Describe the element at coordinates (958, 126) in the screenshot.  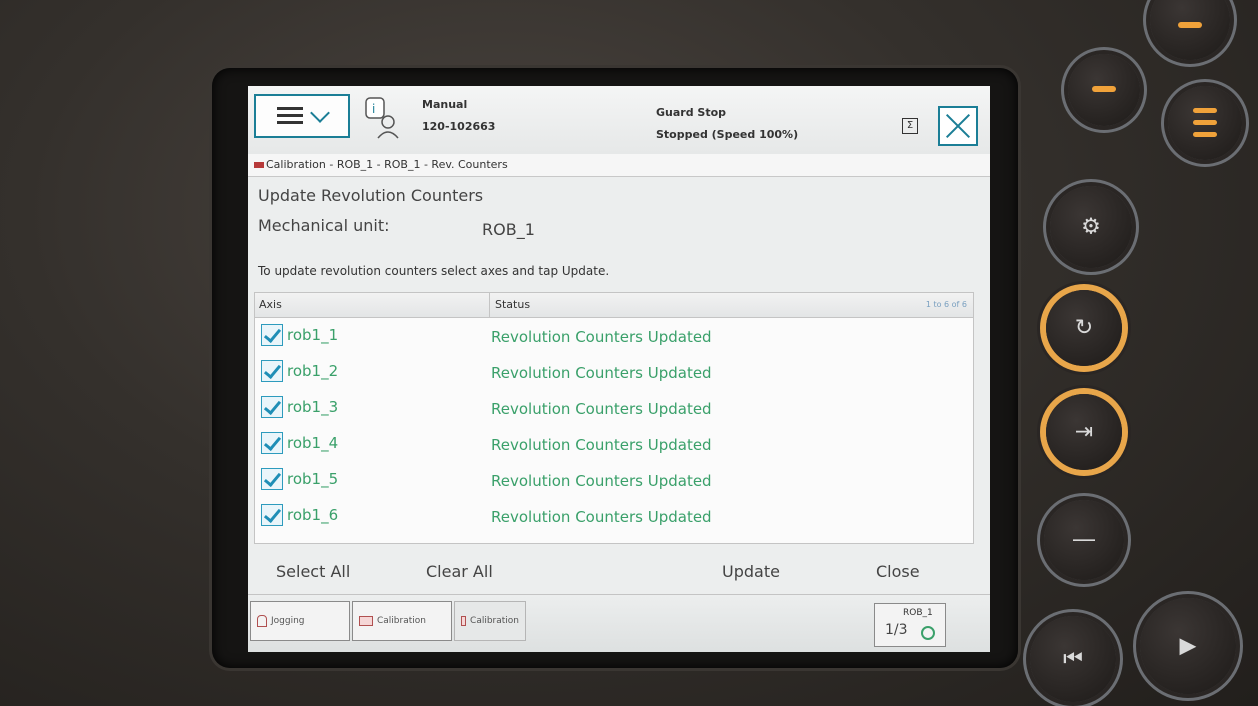
I see `close-window-button` at that location.